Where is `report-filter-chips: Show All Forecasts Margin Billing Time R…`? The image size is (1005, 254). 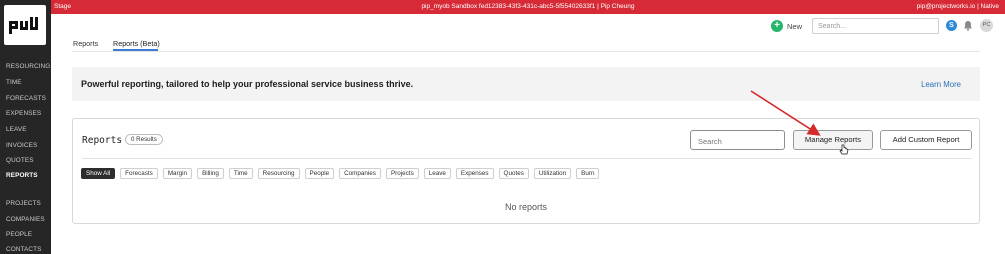
report-filter-chips: Show All Forecasts Margin Billing Time R… is located at coordinates (340, 173).